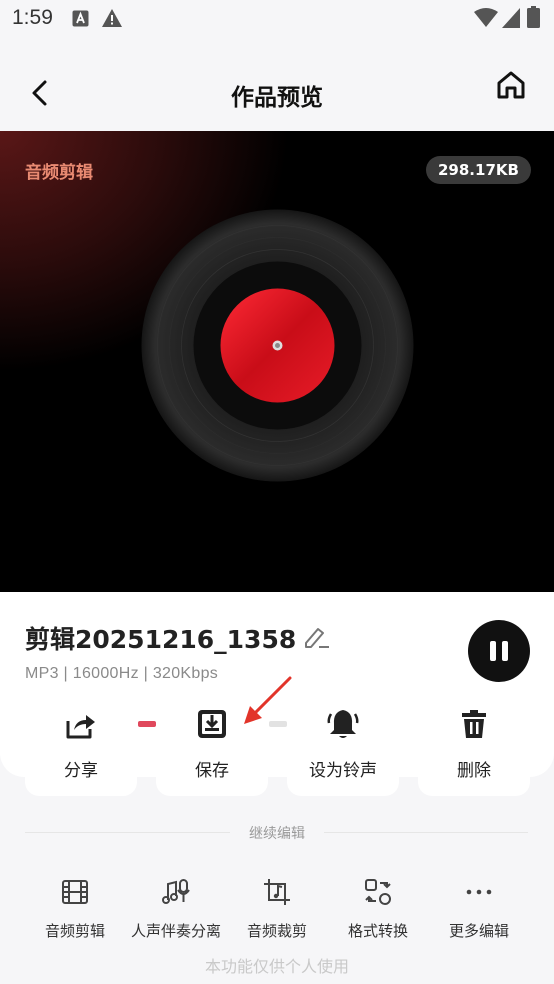 The width and height of the screenshot is (554, 984). Describe the element at coordinates (212, 724) in the screenshot. I see `download-icon` at that location.